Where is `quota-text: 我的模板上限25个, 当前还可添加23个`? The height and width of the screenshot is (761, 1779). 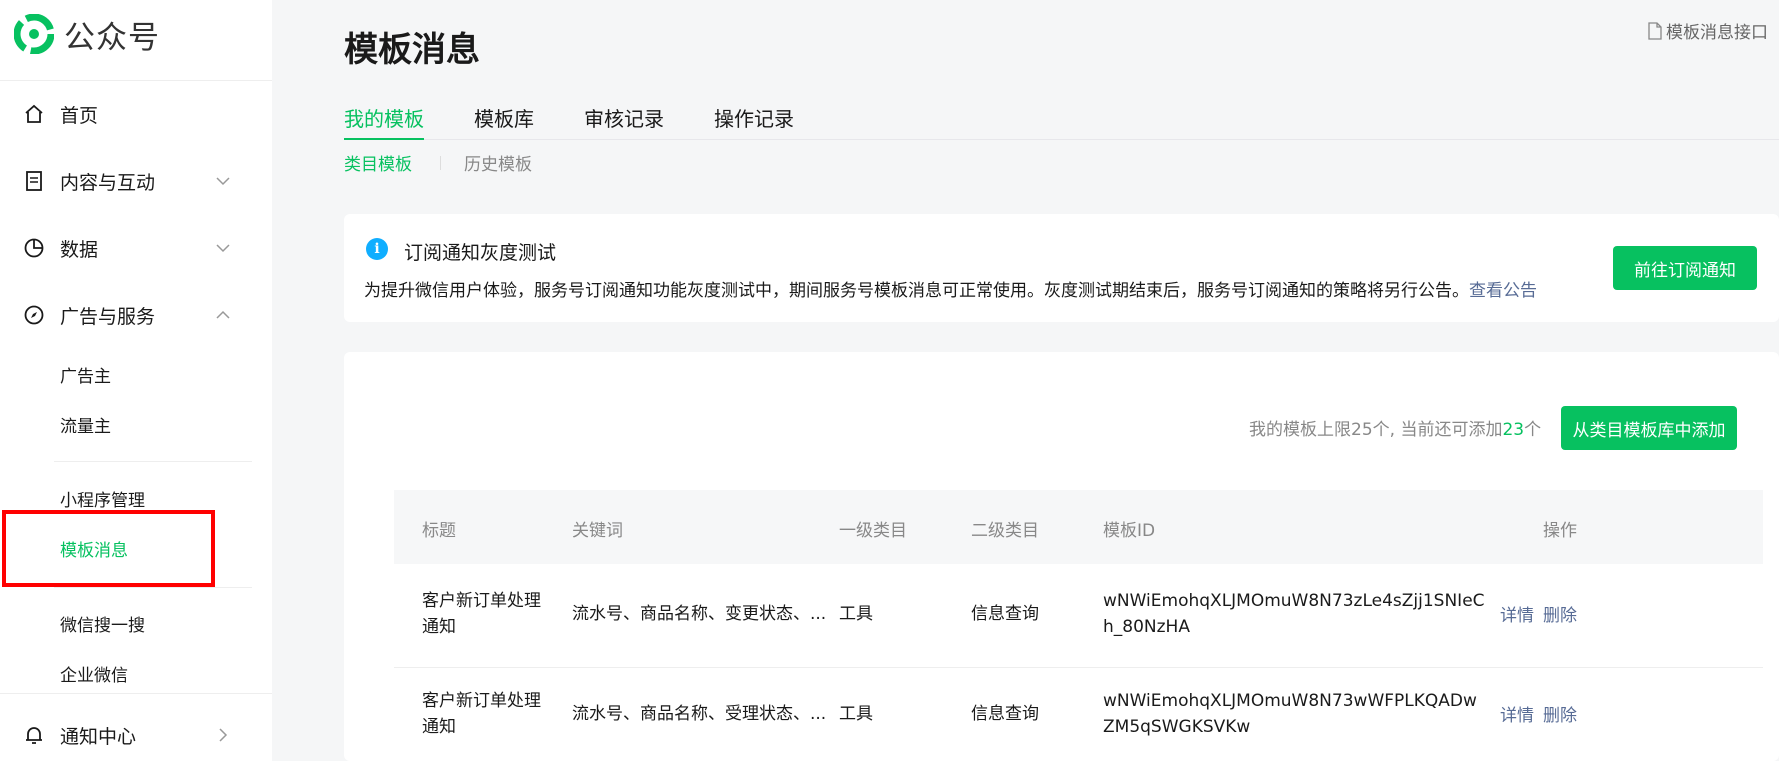 quota-text: 我的模板上限25个, 当前还可添加23个 is located at coordinates (1395, 427).